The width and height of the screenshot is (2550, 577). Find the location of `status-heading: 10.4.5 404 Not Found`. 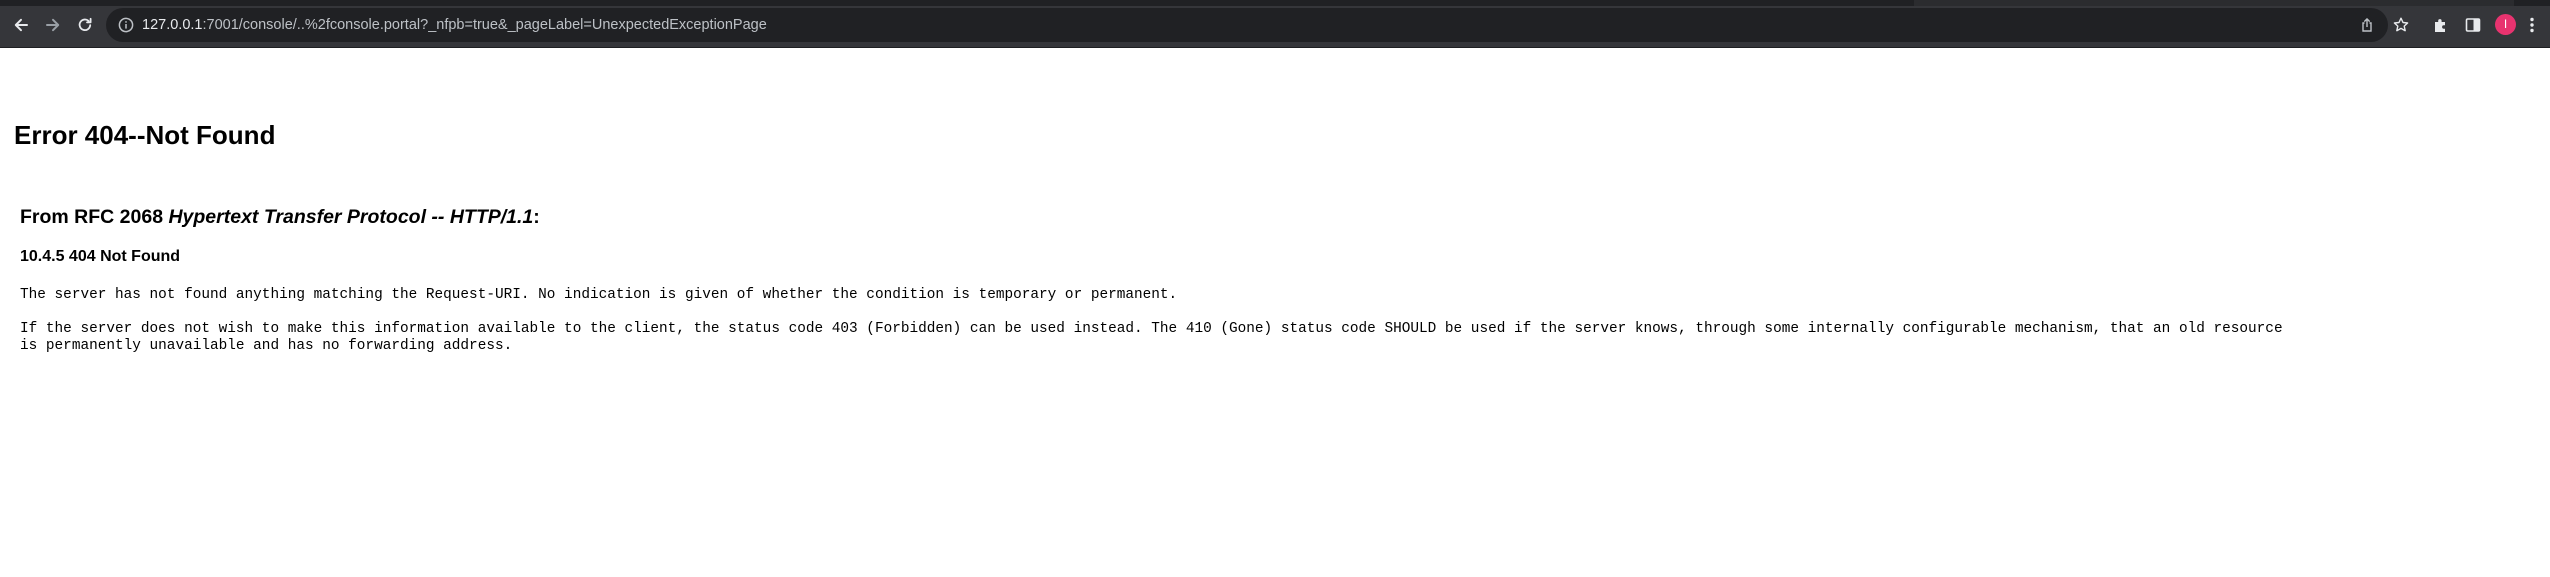

status-heading: 10.4.5 404 Not Found is located at coordinates (100, 256).